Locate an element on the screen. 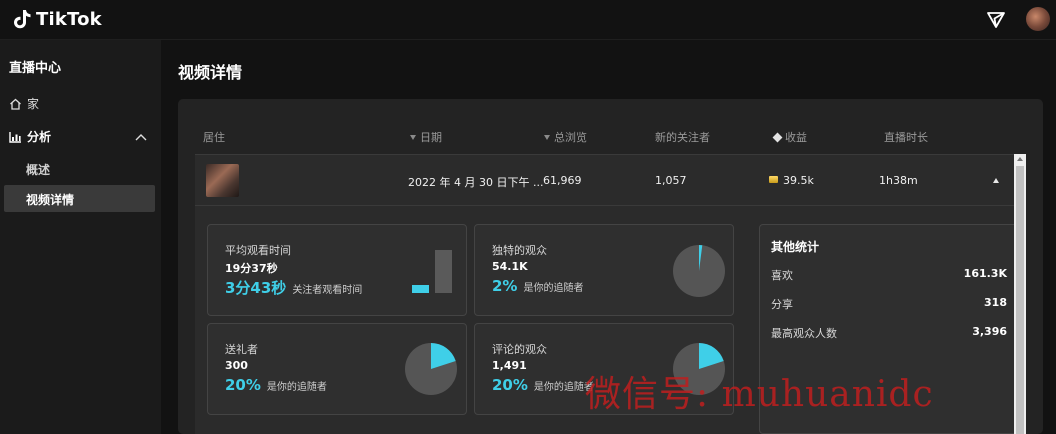 This screenshot has height=434, width=1056. stat-shares-label: 分享 is located at coordinates (782, 304).